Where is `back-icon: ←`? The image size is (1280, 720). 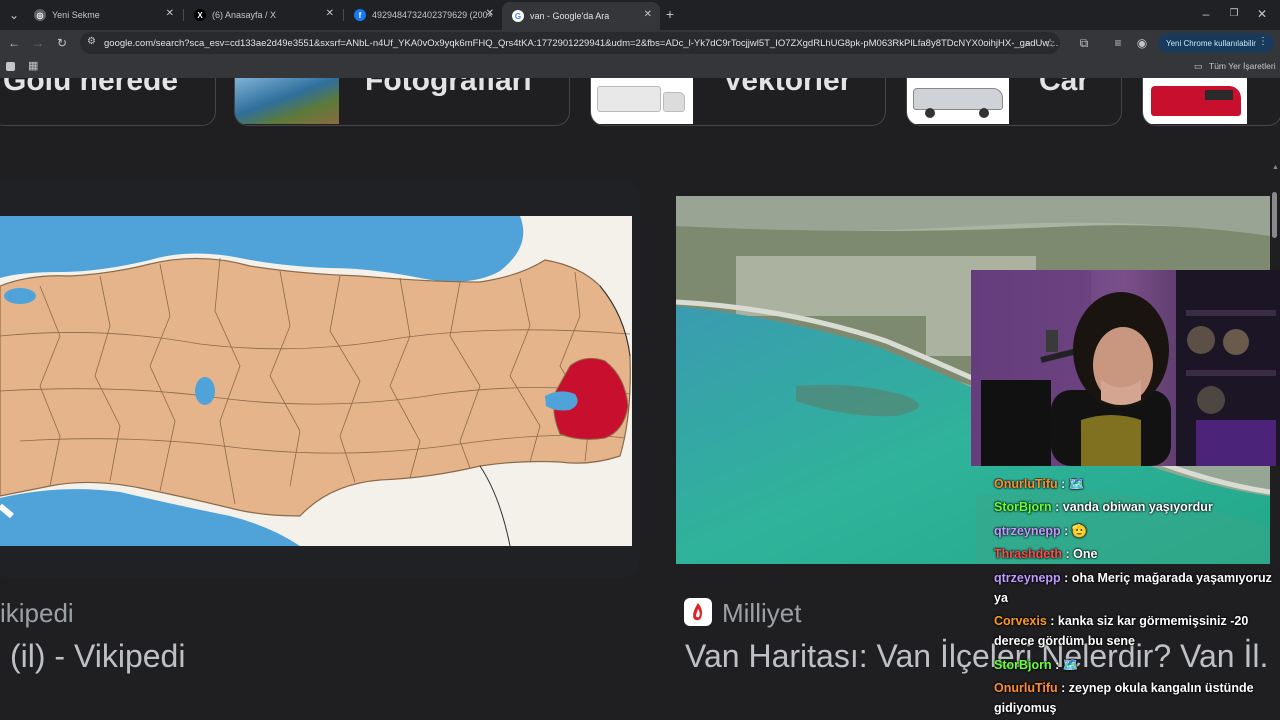 back-icon: ← is located at coordinates (14, 43).